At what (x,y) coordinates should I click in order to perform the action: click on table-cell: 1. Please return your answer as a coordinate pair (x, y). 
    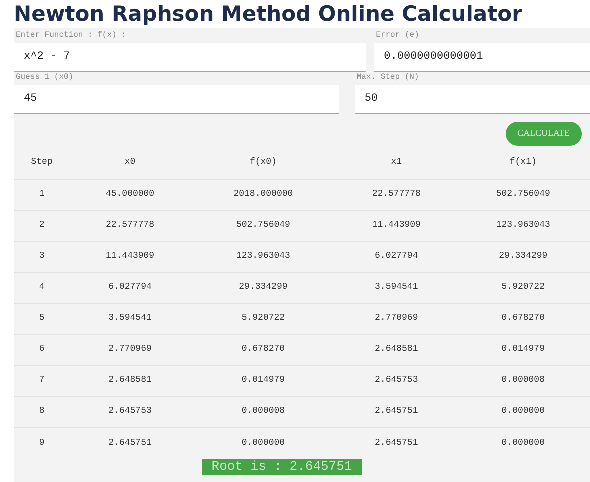
    Looking at the image, I should click on (42, 195).